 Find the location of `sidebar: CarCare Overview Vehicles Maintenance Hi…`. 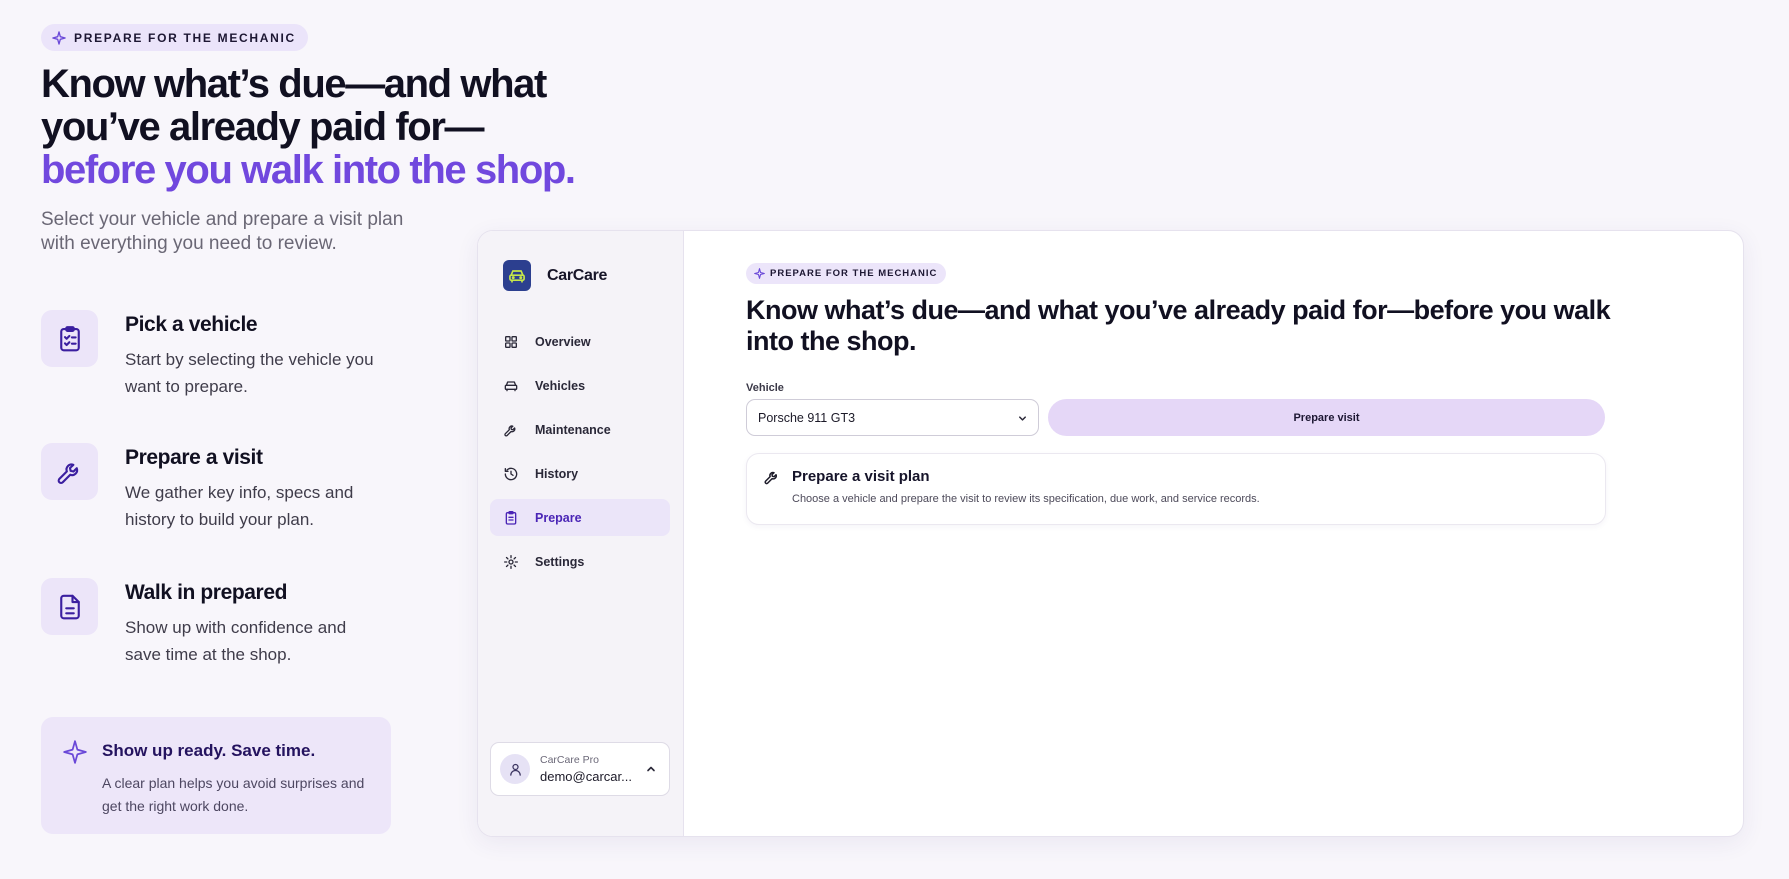

sidebar: CarCare Overview Vehicles Maintenance Hi… is located at coordinates (581, 533).